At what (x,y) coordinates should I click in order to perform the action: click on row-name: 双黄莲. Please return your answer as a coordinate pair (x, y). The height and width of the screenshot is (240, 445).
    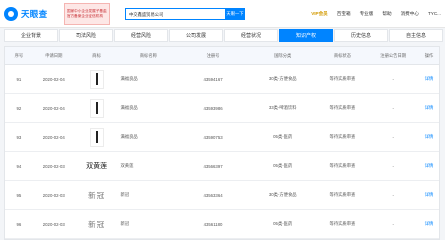
    Looking at the image, I should click on (127, 165).